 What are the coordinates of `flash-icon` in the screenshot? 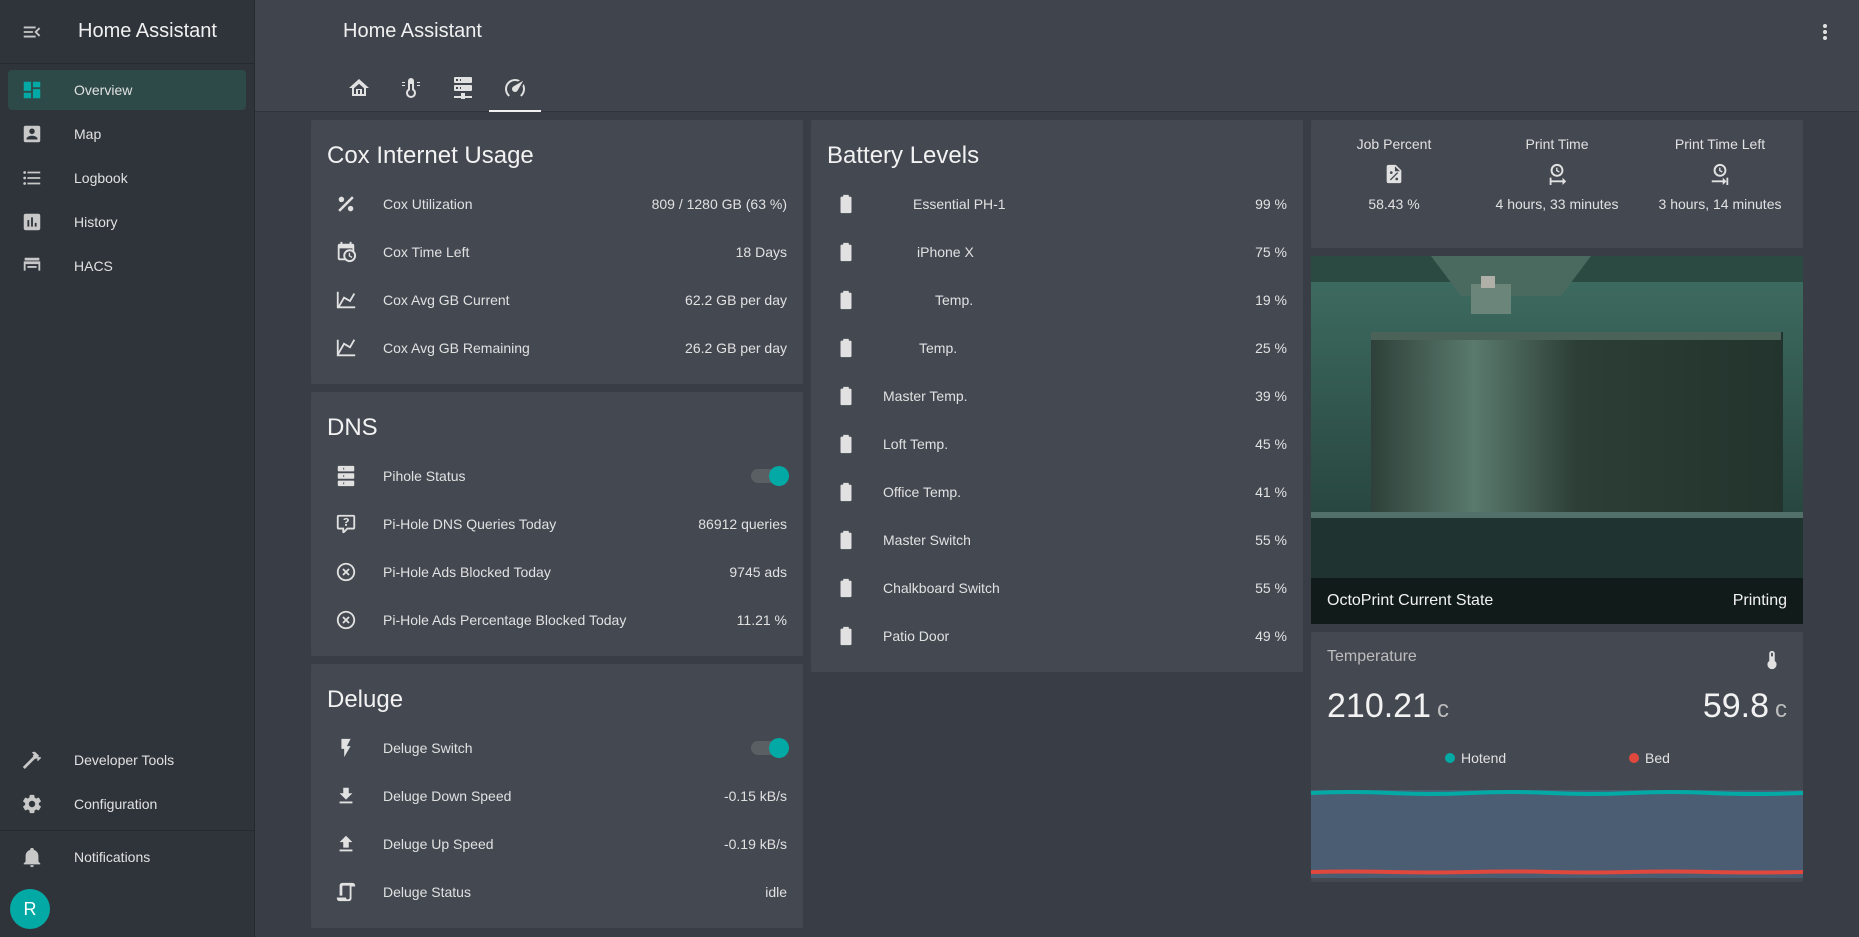 It's located at (347, 748).